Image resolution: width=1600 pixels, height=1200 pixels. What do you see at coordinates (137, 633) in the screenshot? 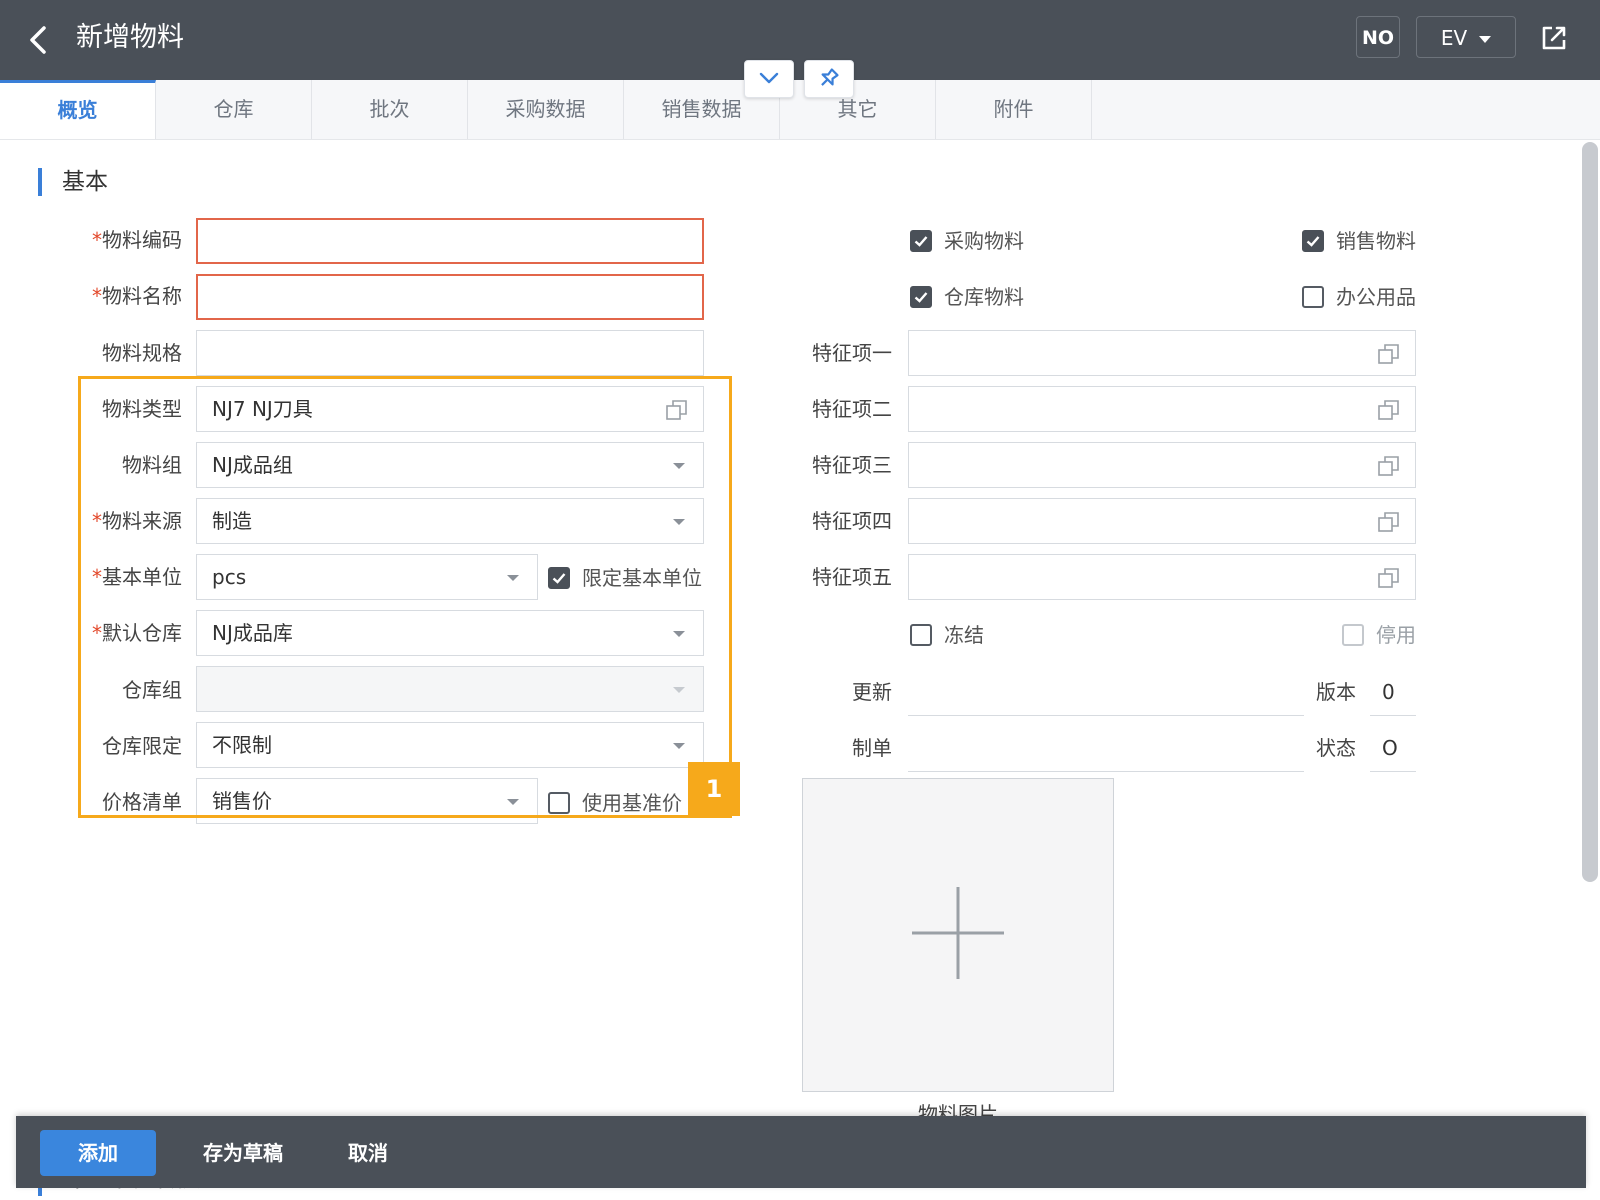
I see `default-warehouse-label: *默认仓库` at bounding box center [137, 633].